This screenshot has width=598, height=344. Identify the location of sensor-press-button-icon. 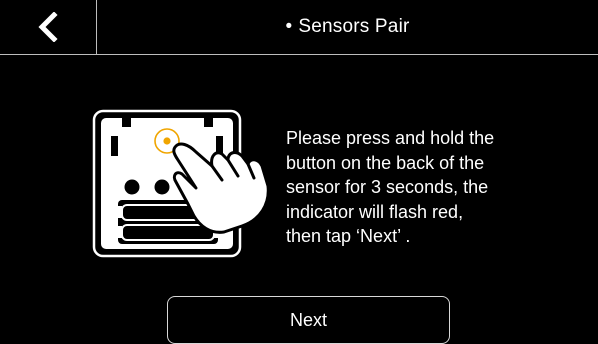
(181, 183).